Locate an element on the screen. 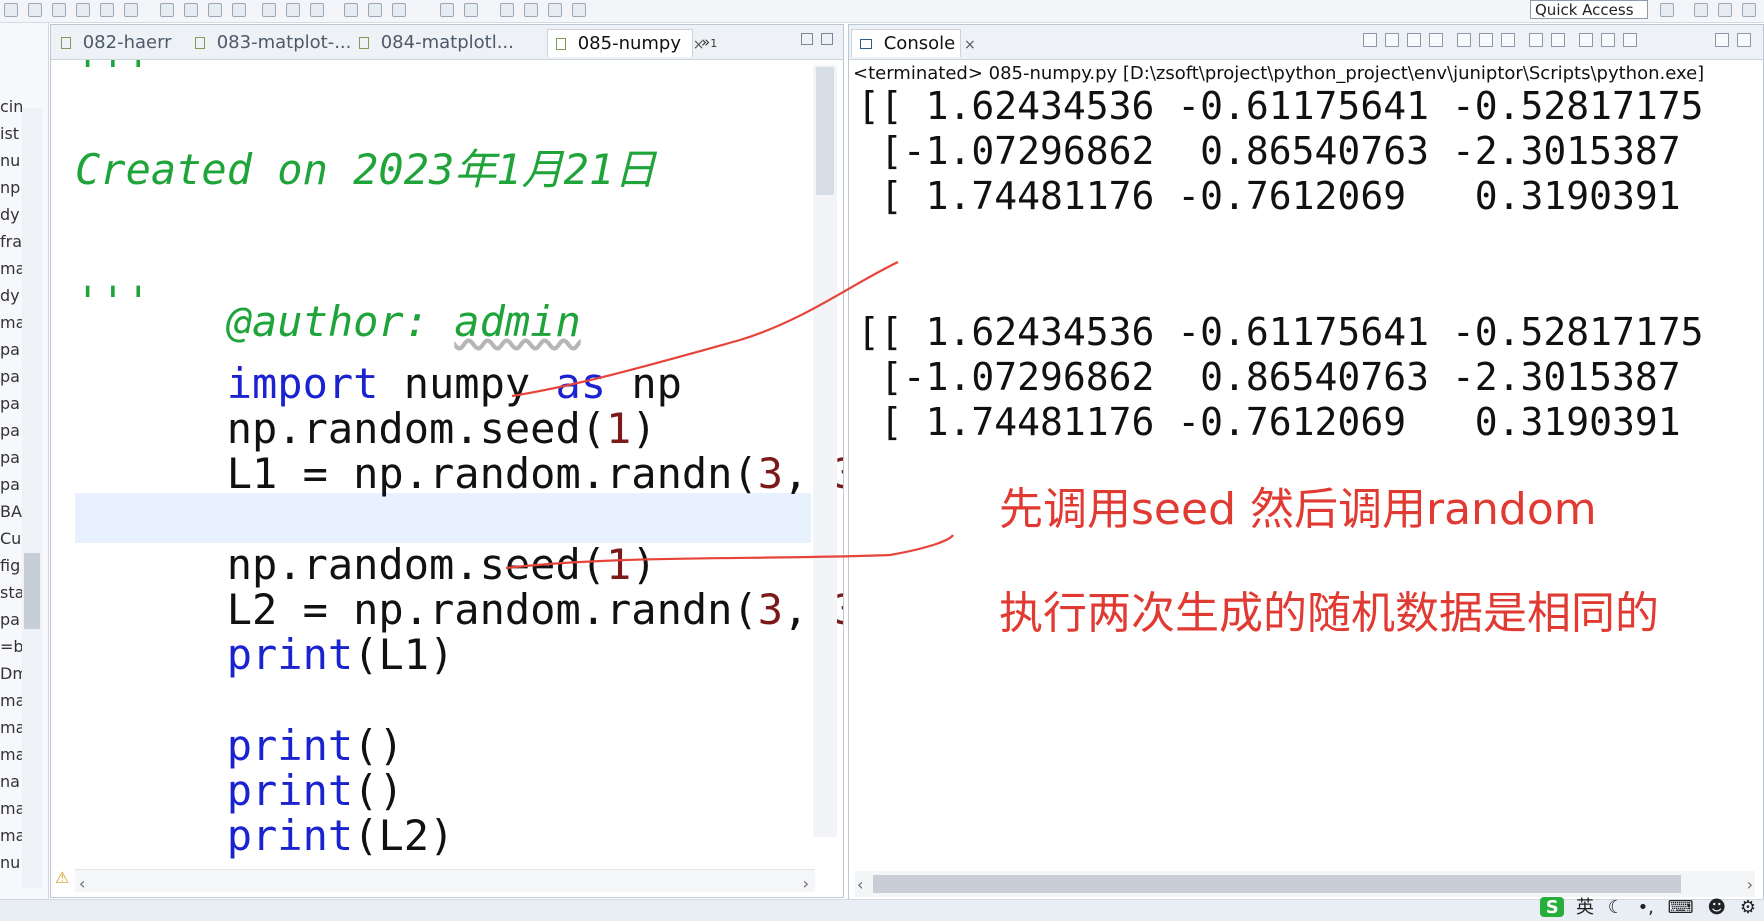  clear-console-icon is located at coordinates (1436, 40).